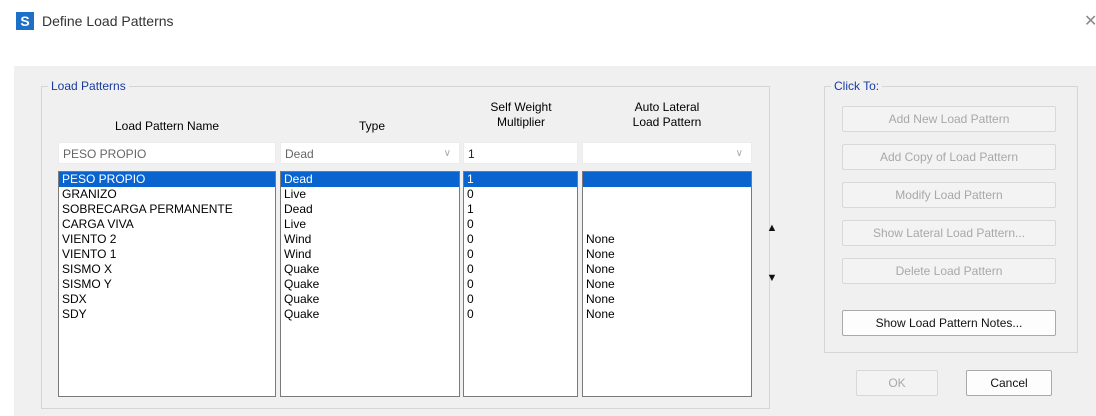 This screenshot has height=416, width=1096. What do you see at coordinates (299, 154) in the screenshot?
I see `type-select-value: Dead` at bounding box center [299, 154].